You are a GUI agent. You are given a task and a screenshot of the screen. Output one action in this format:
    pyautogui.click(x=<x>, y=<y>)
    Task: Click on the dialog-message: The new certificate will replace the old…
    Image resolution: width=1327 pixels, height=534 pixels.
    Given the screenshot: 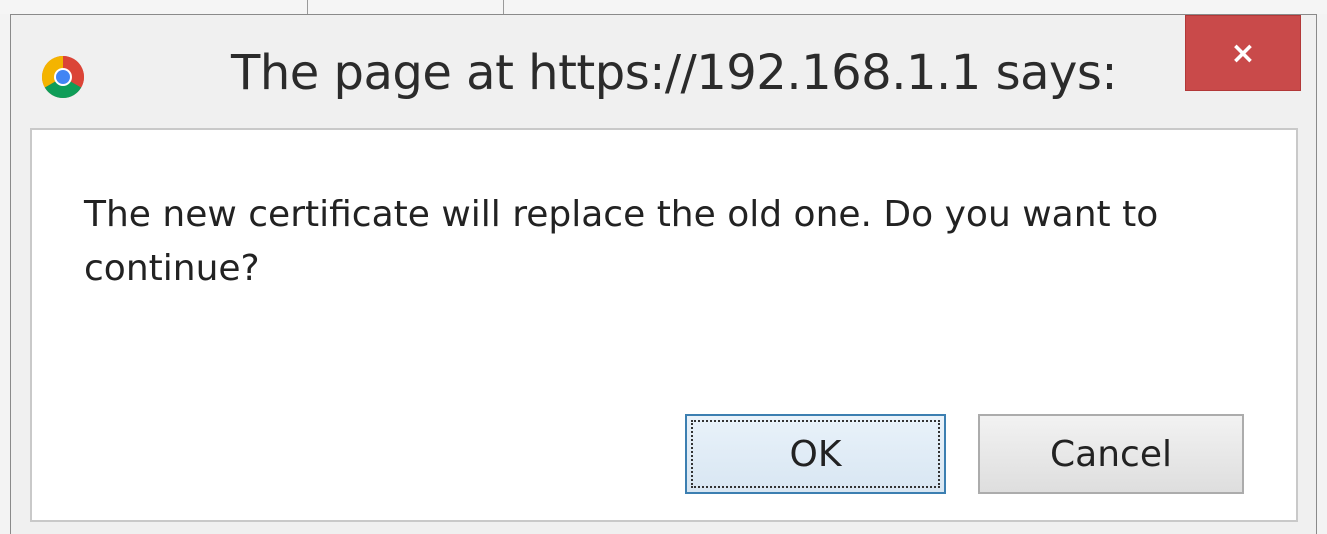 What is the action you would take?
    pyautogui.click(x=621, y=241)
    